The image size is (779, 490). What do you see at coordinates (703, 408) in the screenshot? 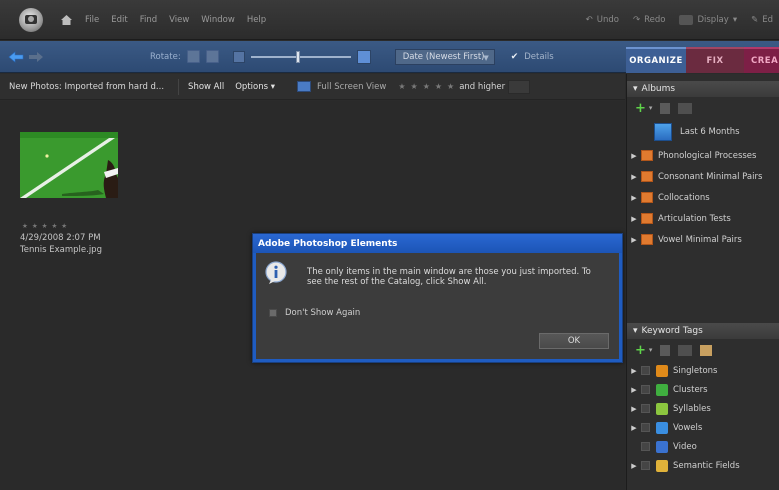
I see `keyword-item: ▶ Syllables` at bounding box center [703, 408].